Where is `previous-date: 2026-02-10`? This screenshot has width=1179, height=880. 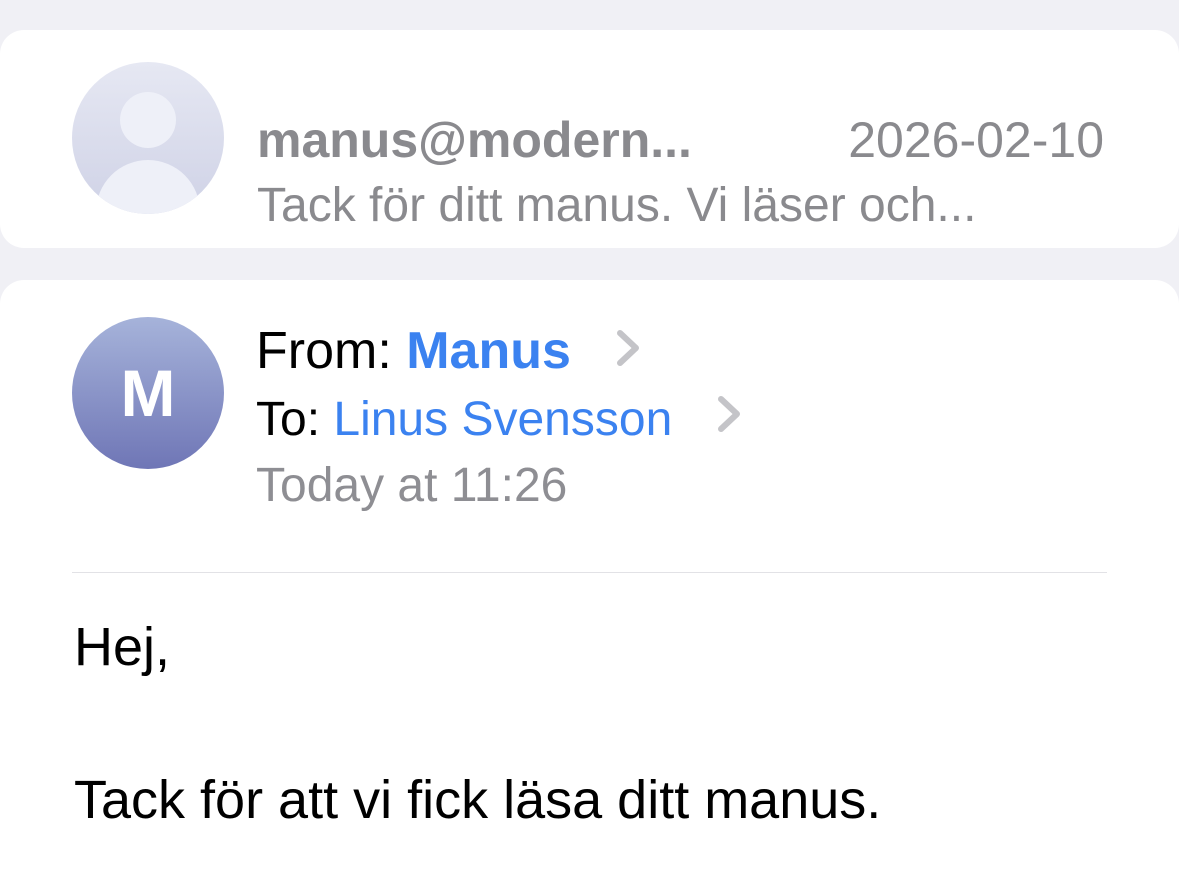
previous-date: 2026-02-10 is located at coordinates (976, 140).